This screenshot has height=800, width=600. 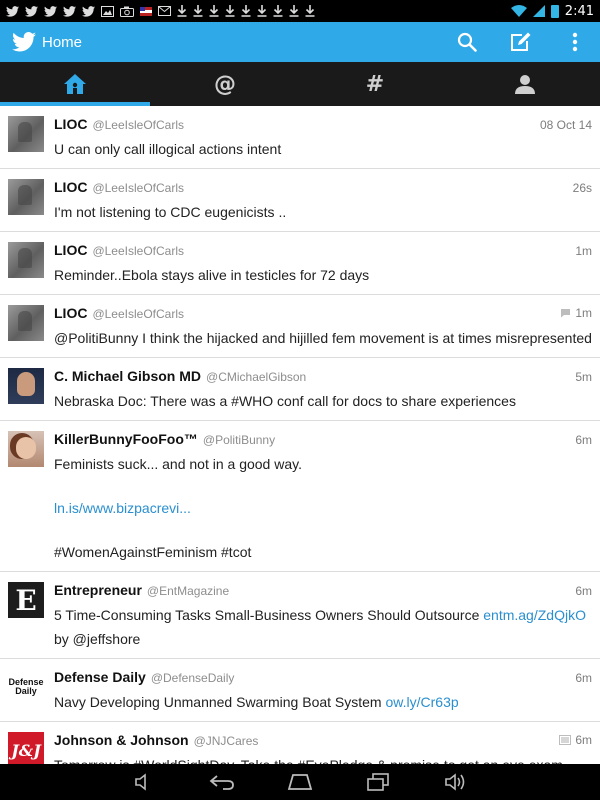 What do you see at coordinates (138, 188) in the screenshot?
I see `tweet-author-handle: @LeeIsleOfCarls` at bounding box center [138, 188].